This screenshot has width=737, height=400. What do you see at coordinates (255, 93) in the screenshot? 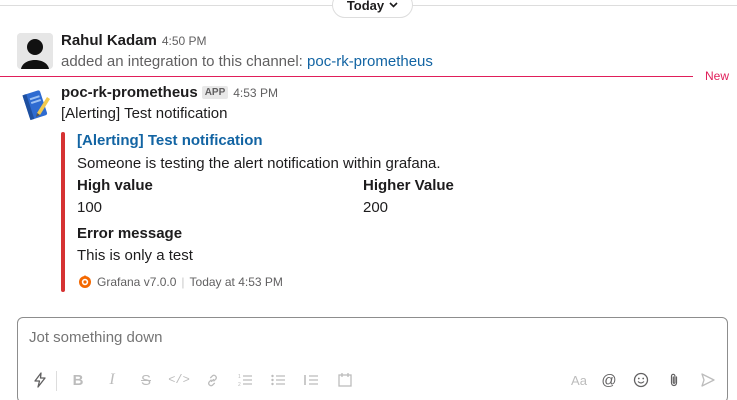
I see `message-timestamp: 4:53 PM` at bounding box center [255, 93].